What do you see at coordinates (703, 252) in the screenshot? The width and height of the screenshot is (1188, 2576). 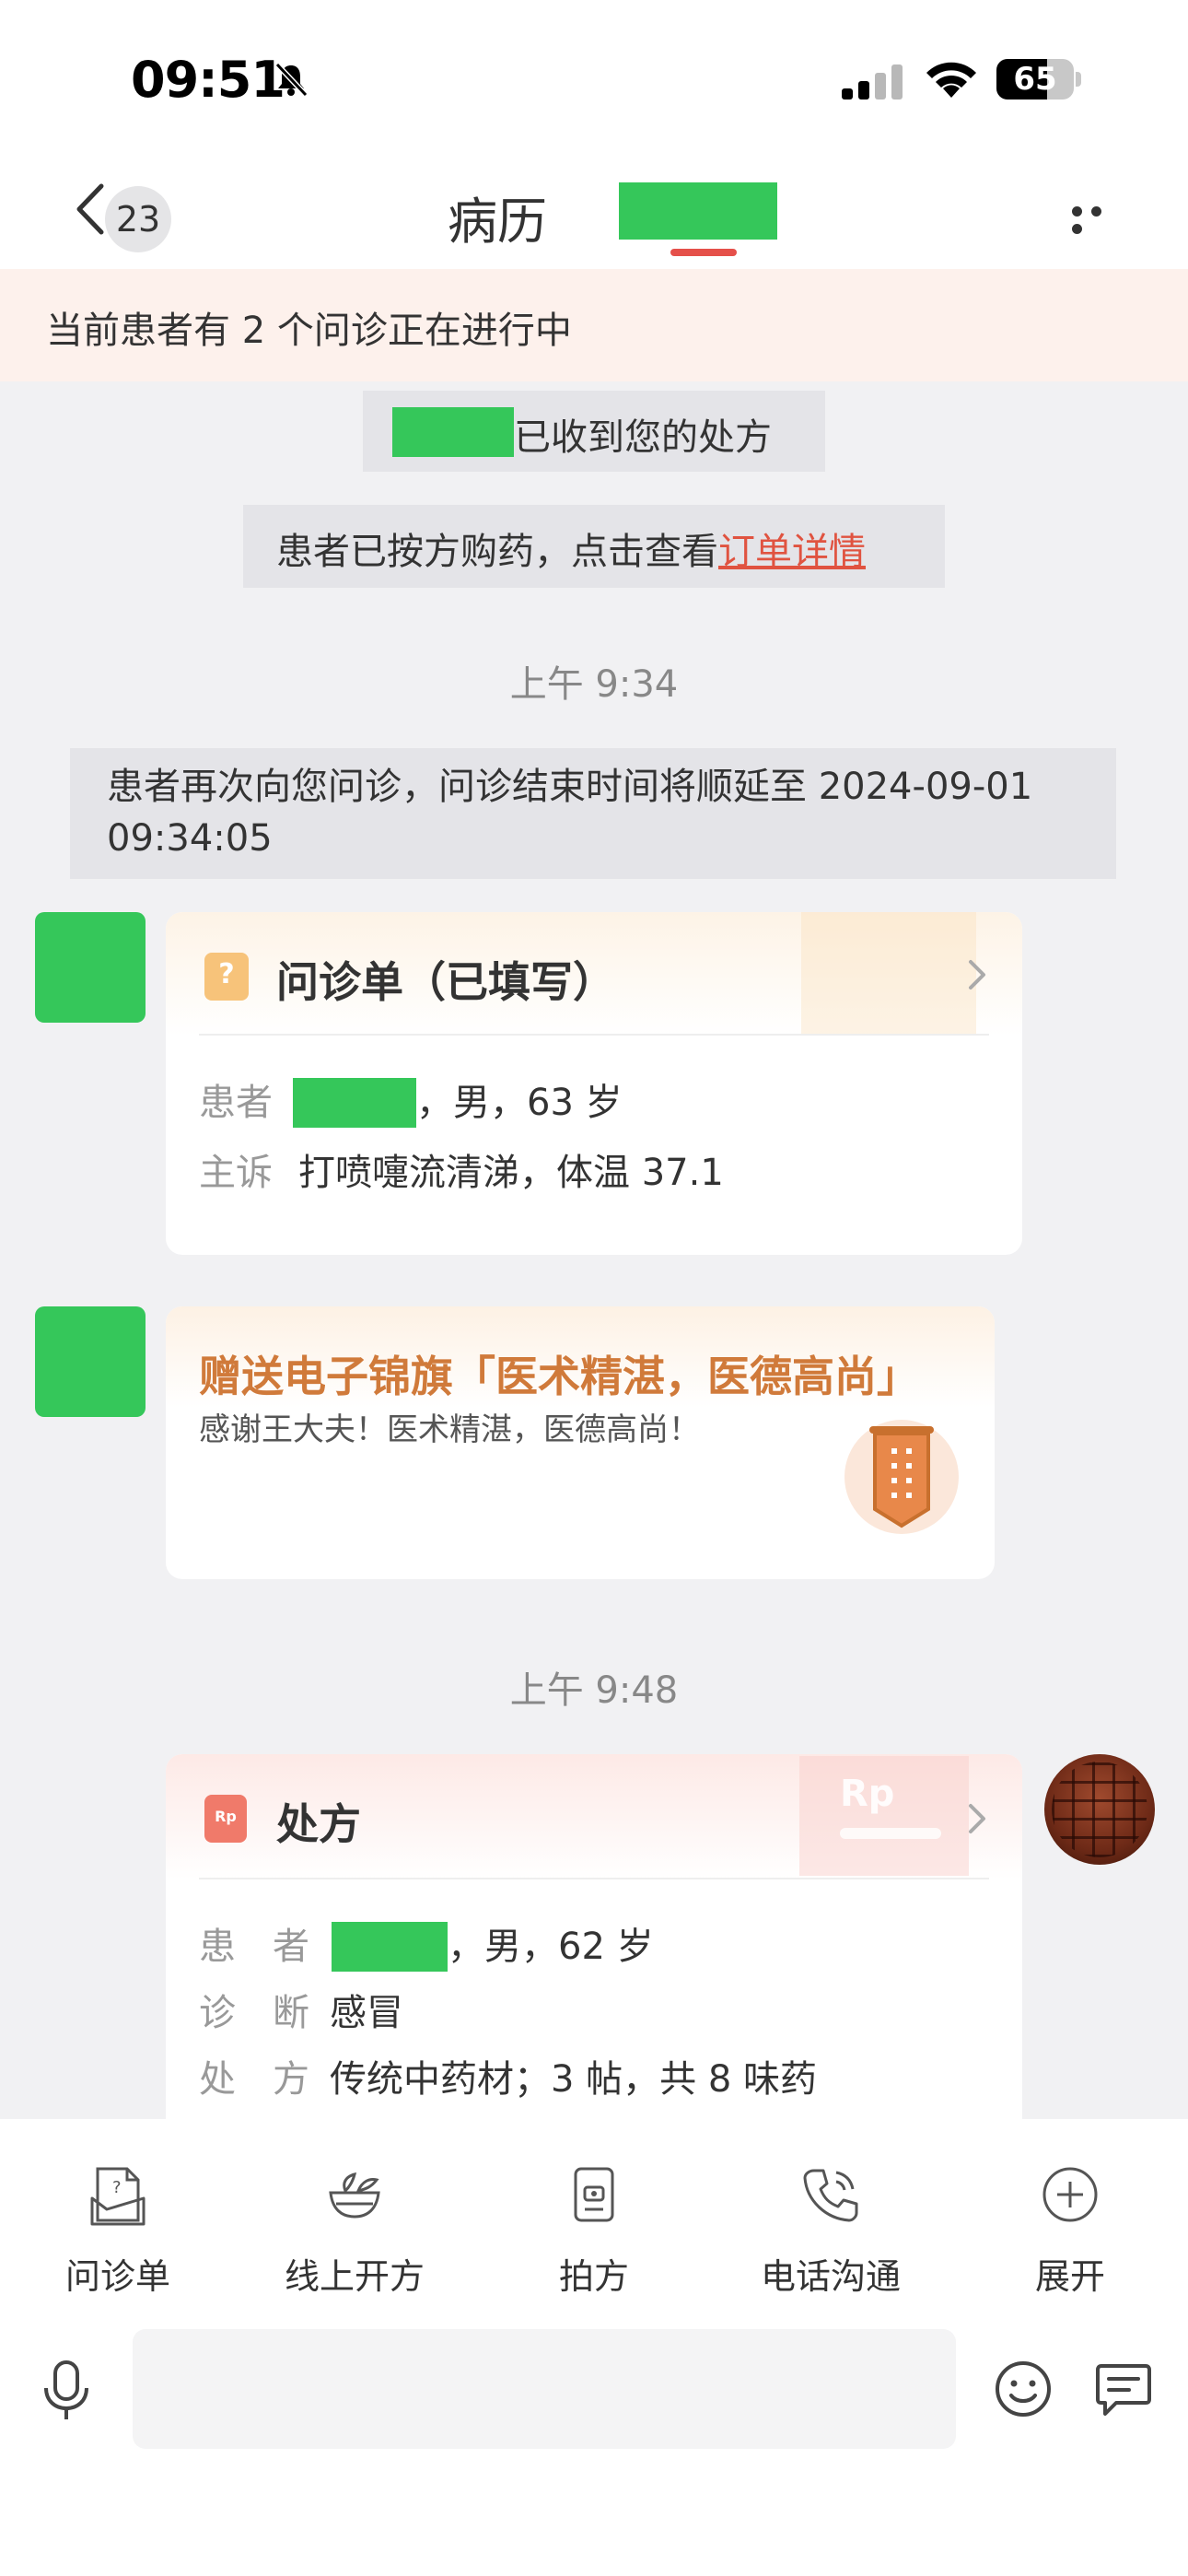 I see `active-tab-indicator` at bounding box center [703, 252].